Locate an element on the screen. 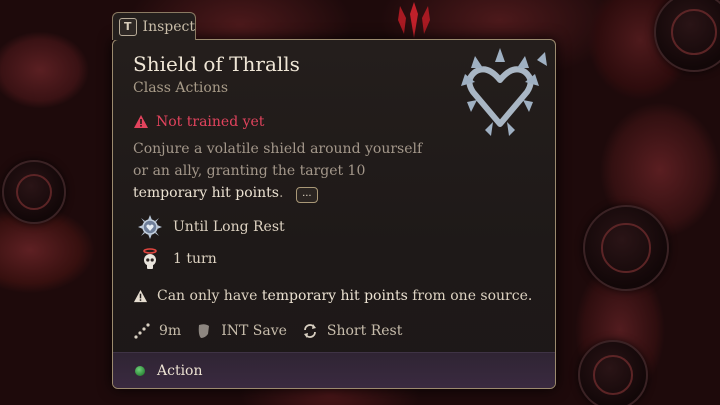 The height and width of the screenshot is (405, 720). inspect-tab: T Inspect is located at coordinates (154, 26).